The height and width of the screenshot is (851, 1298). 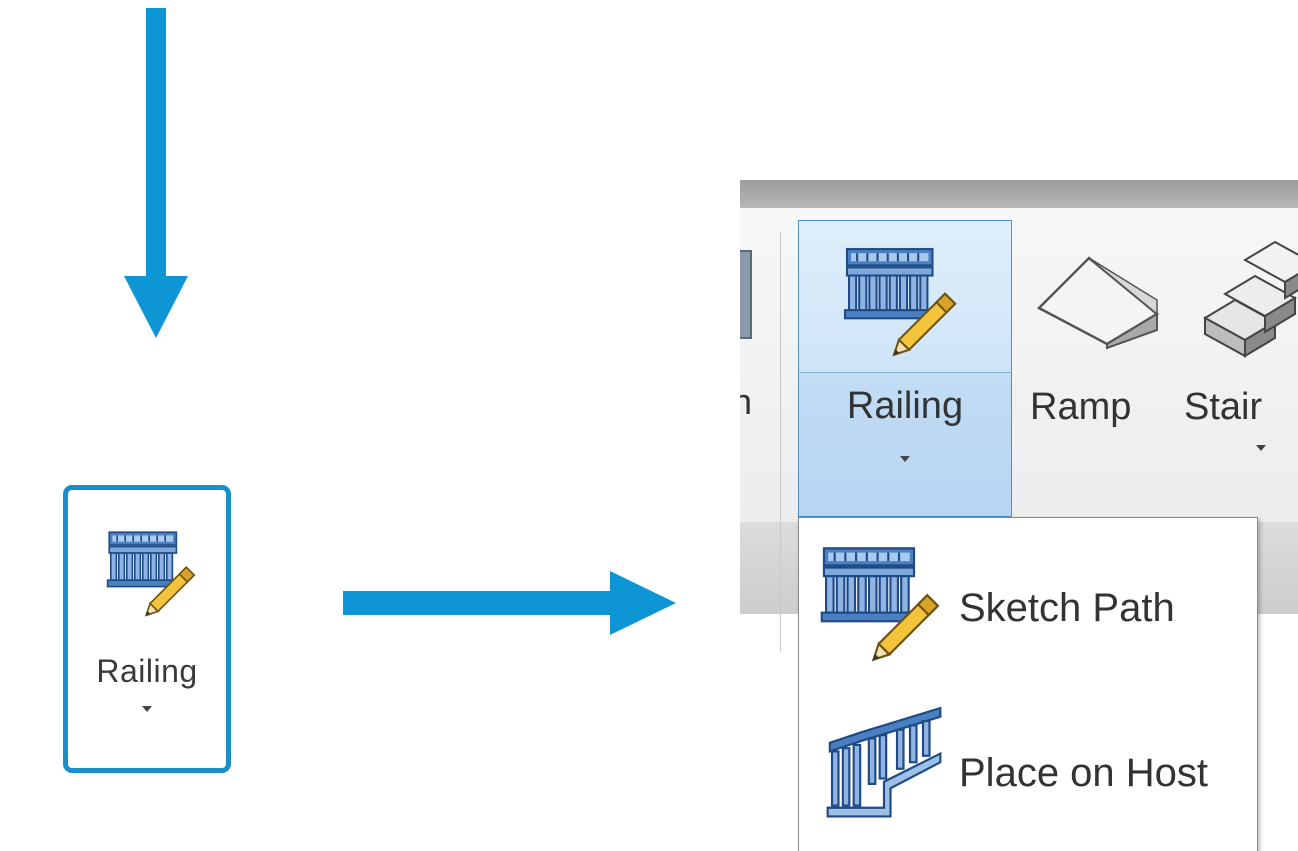 I want to click on railing-label: Railing, so click(x=905, y=406).